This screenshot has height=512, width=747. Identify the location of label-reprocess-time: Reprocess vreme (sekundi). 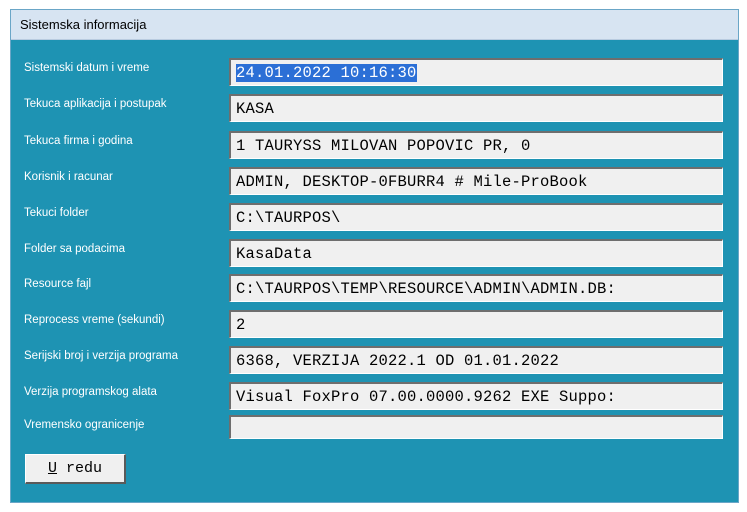
(94, 320).